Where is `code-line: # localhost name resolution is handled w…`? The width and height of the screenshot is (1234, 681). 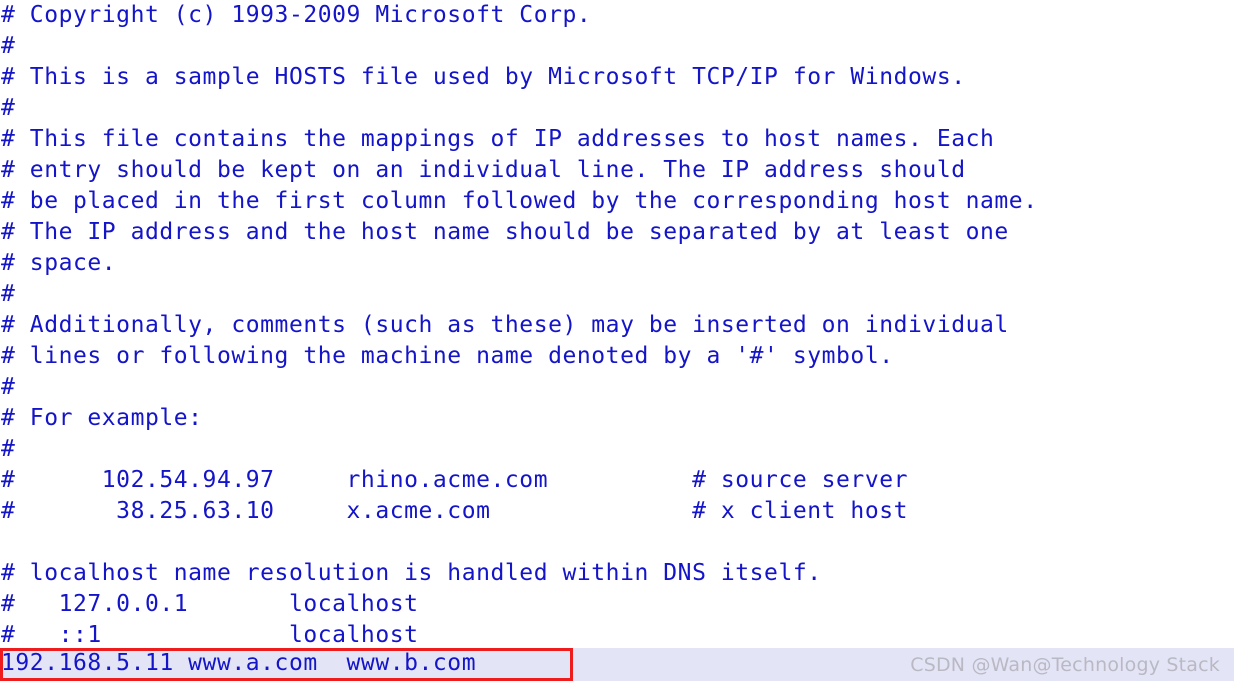
code-line: # localhost name resolution is handled w… is located at coordinates (617, 573).